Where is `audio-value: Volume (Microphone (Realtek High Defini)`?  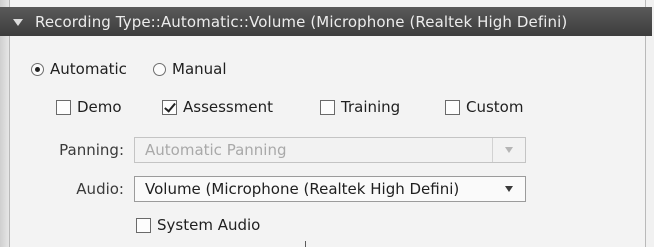 audio-value: Volume (Microphone (Realtek High Defini) is located at coordinates (302, 189).